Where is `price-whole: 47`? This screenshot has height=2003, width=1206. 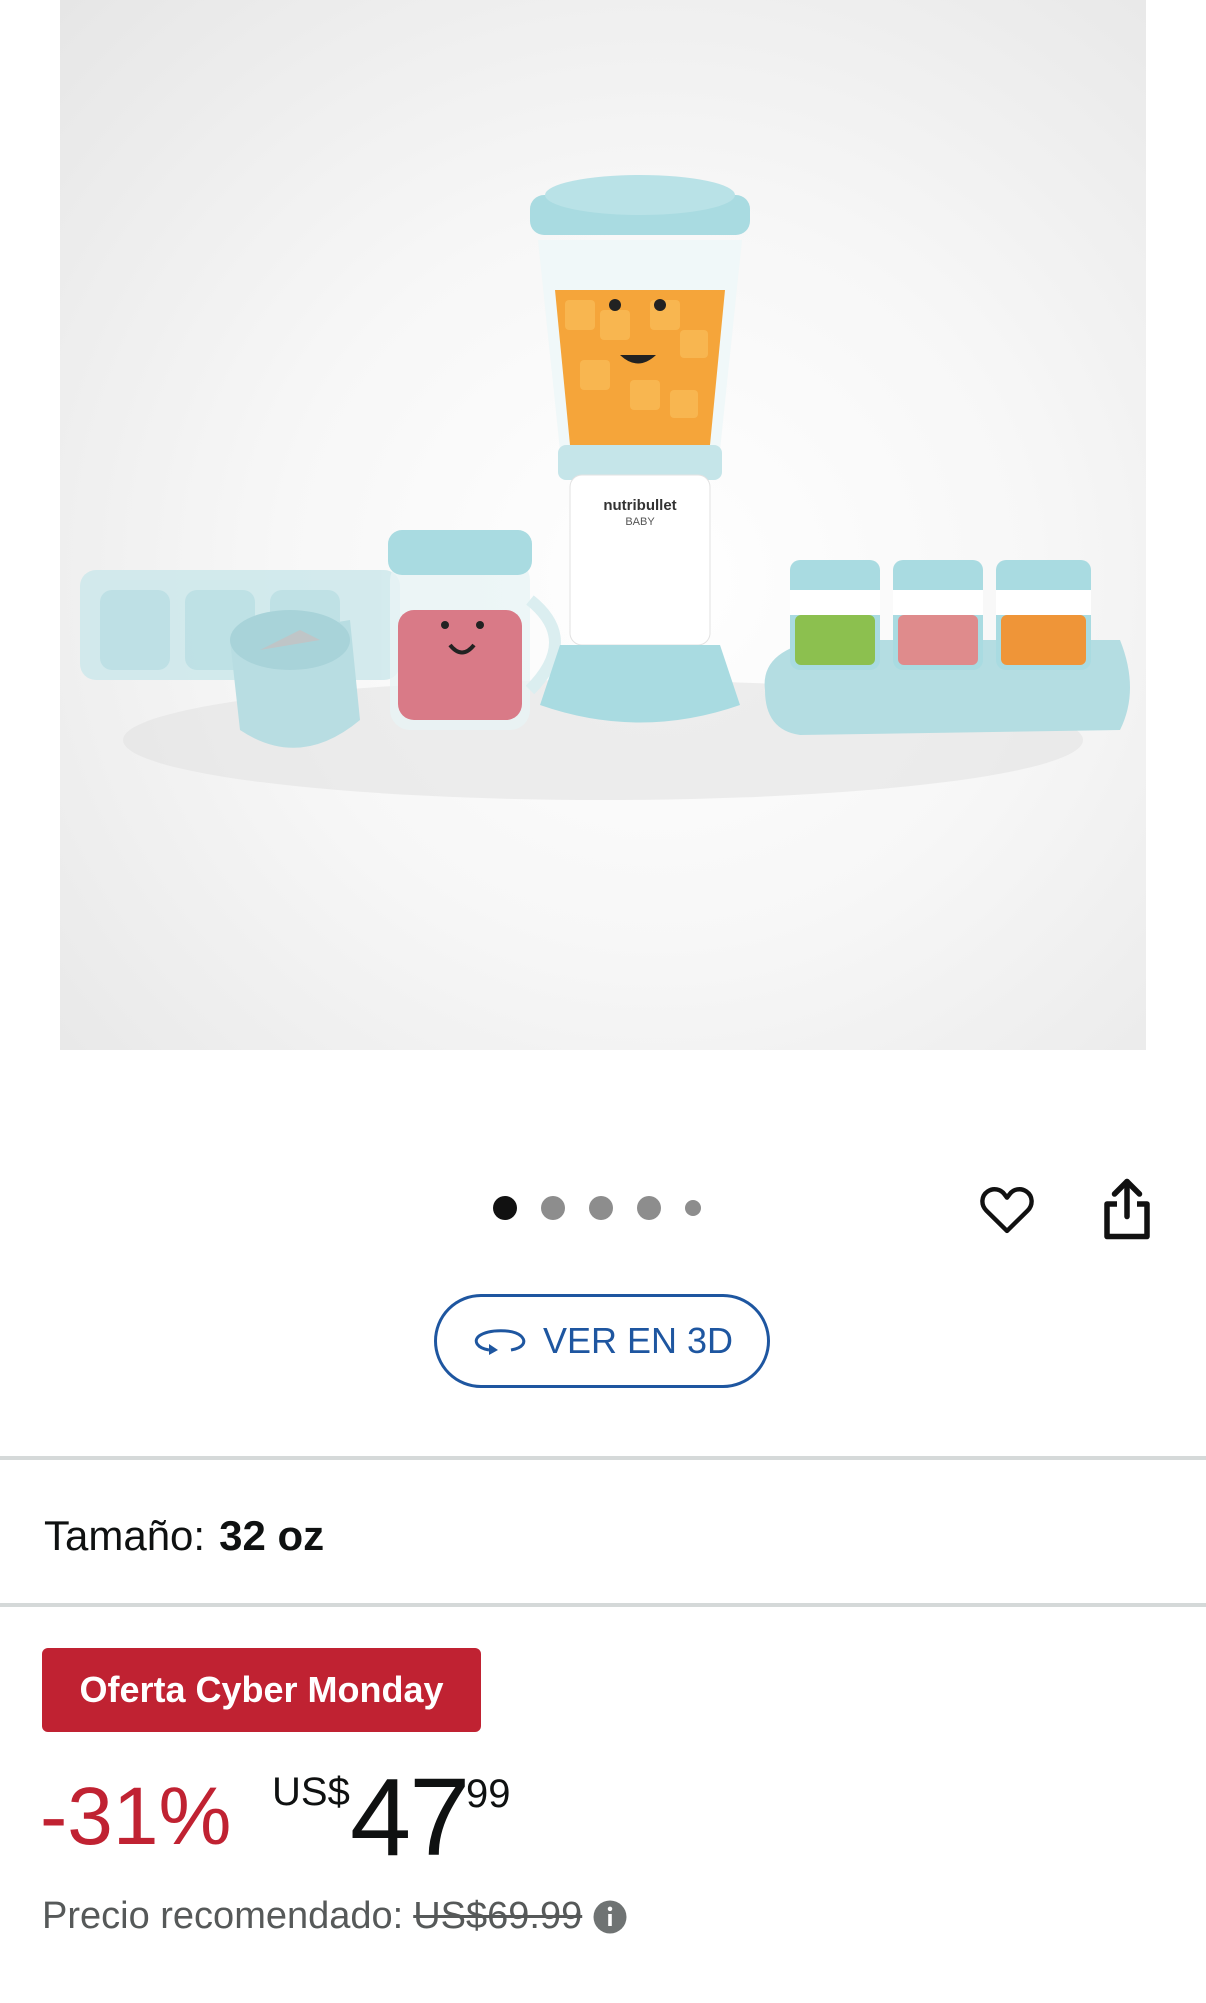 price-whole: 47 is located at coordinates (410, 1817).